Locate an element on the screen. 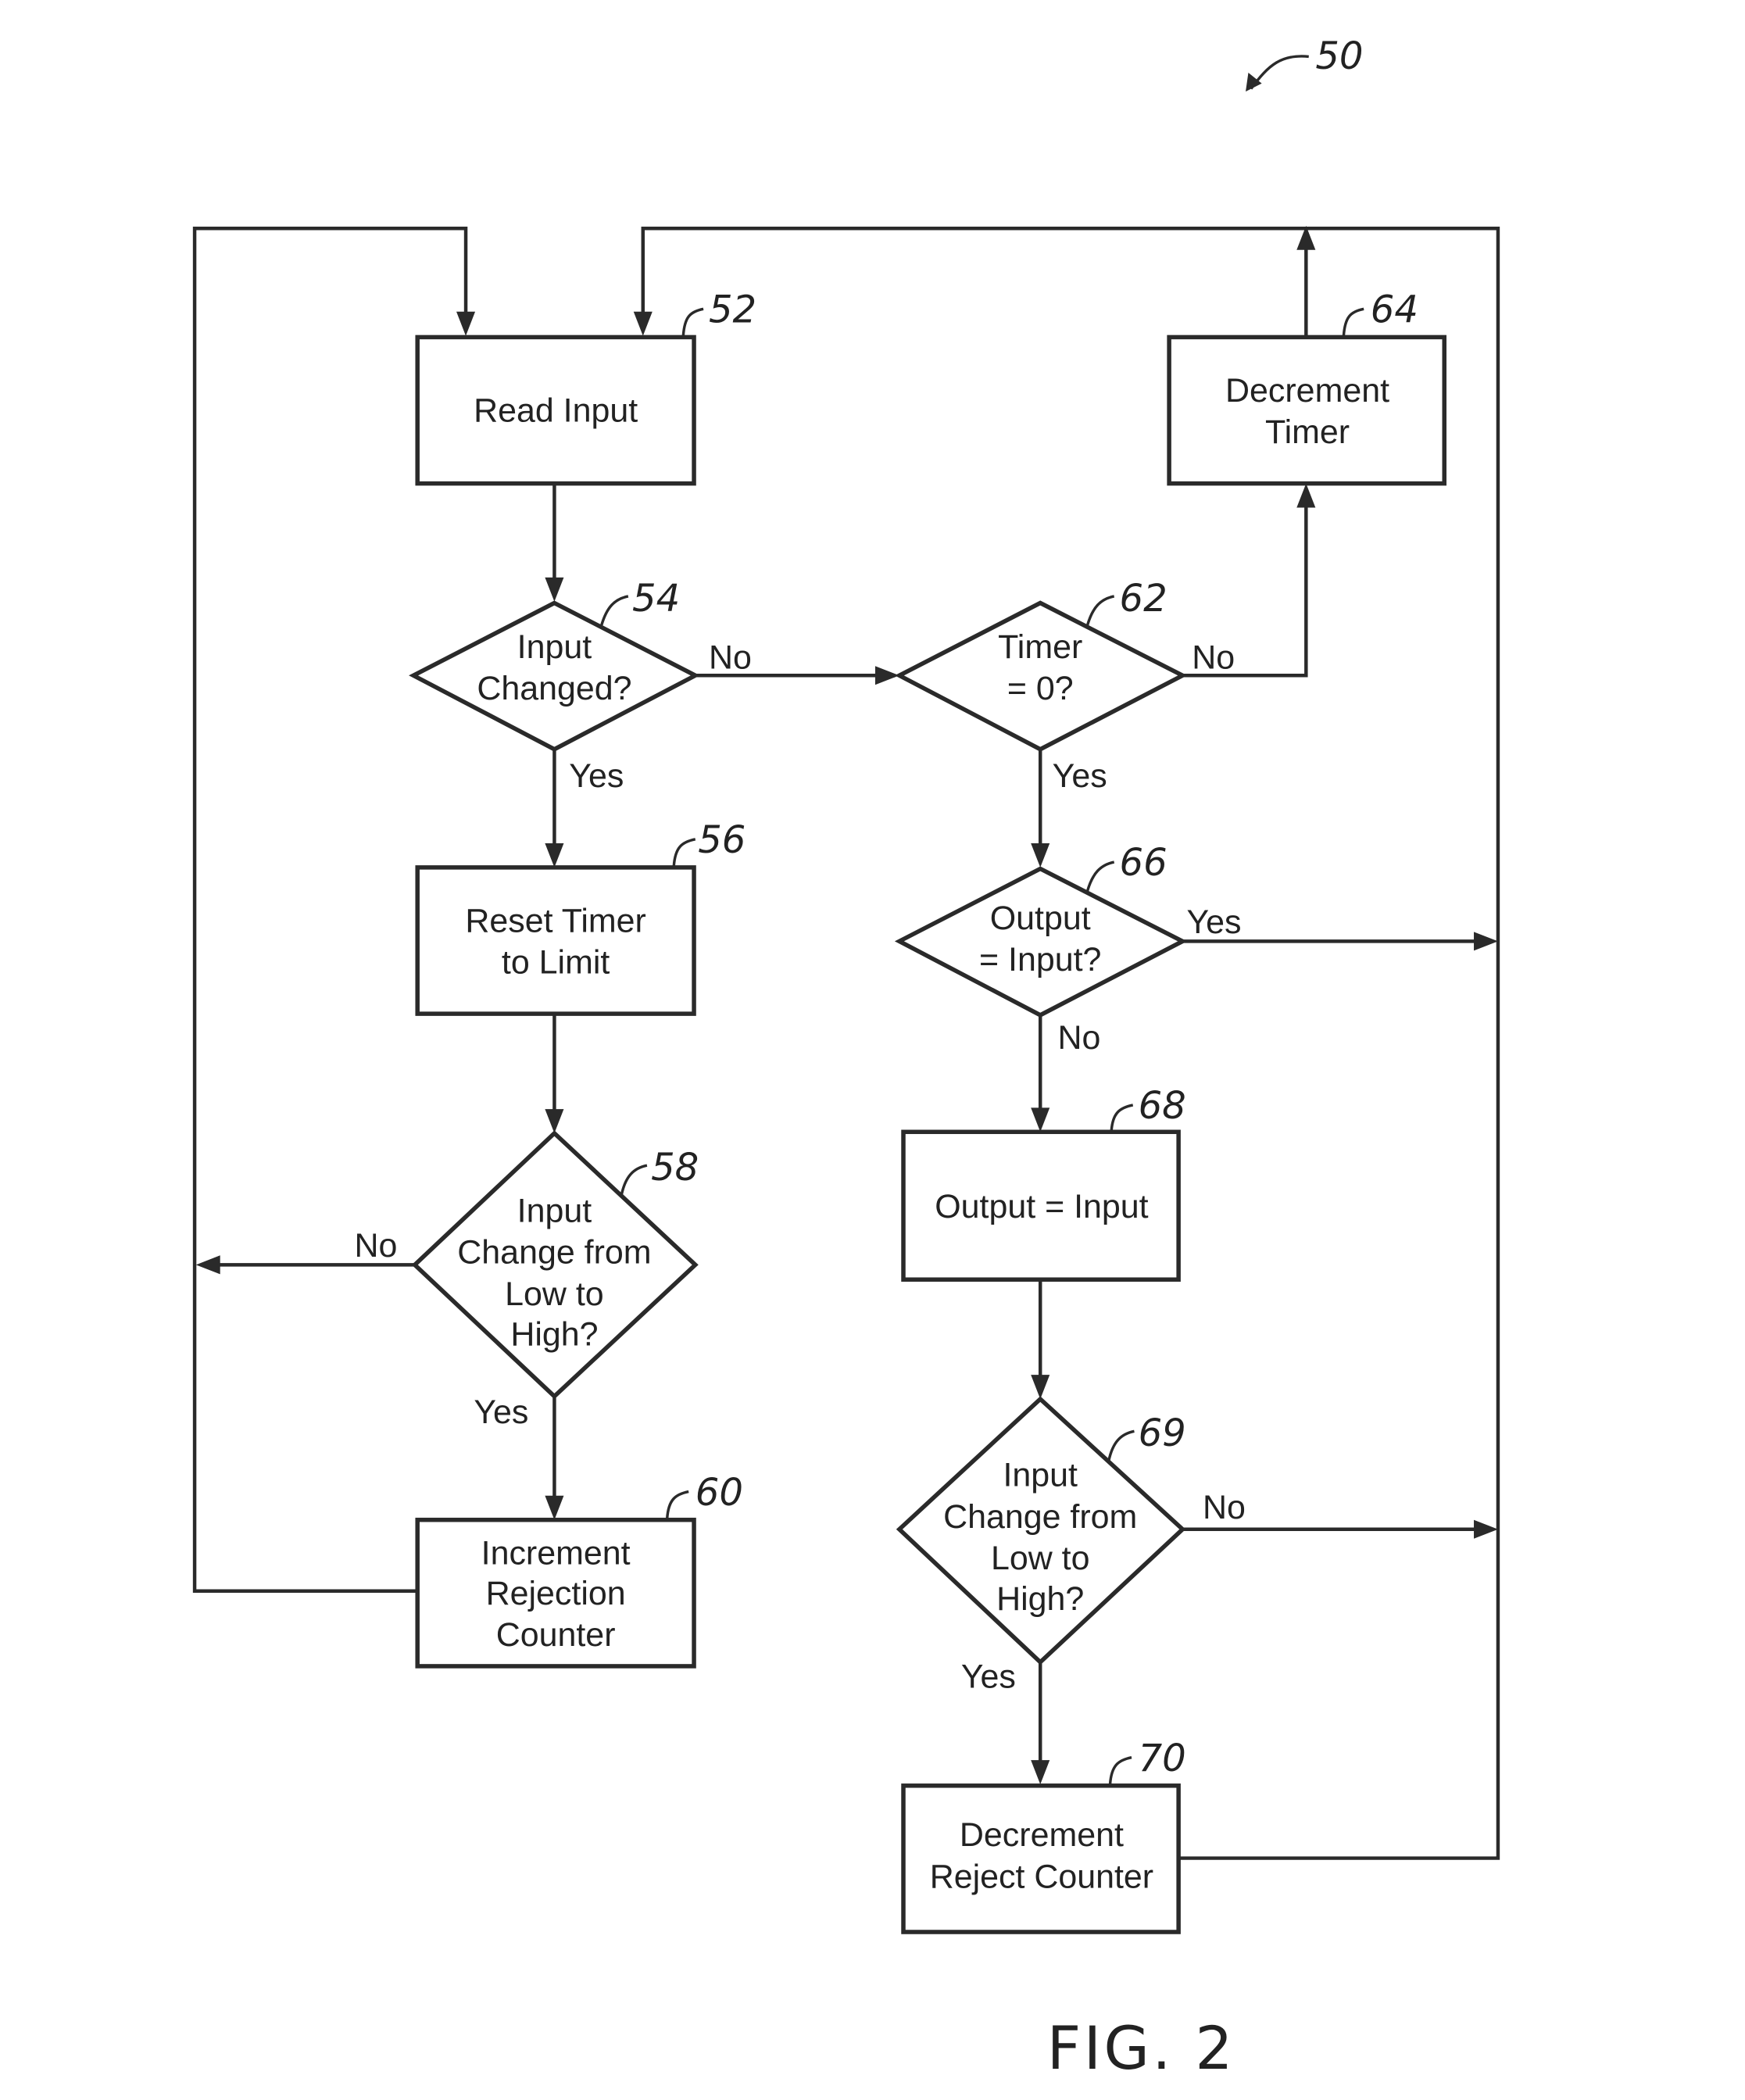  node-69-line-2: Change from is located at coordinates (1040, 1517).